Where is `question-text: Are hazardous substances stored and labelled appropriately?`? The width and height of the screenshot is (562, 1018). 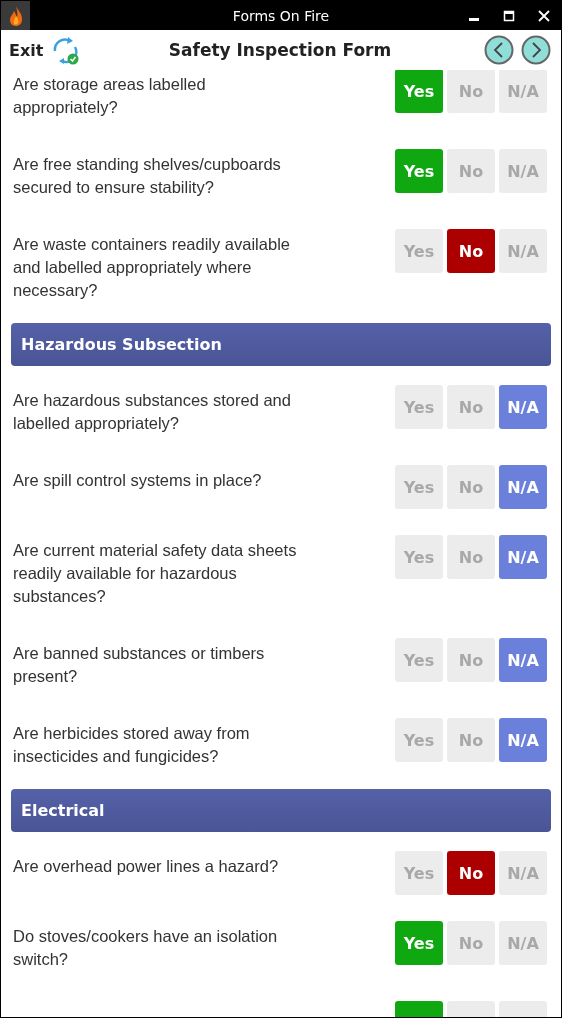
question-text: Are hazardous substances stored and labelled appropriately? is located at coordinates (152, 412).